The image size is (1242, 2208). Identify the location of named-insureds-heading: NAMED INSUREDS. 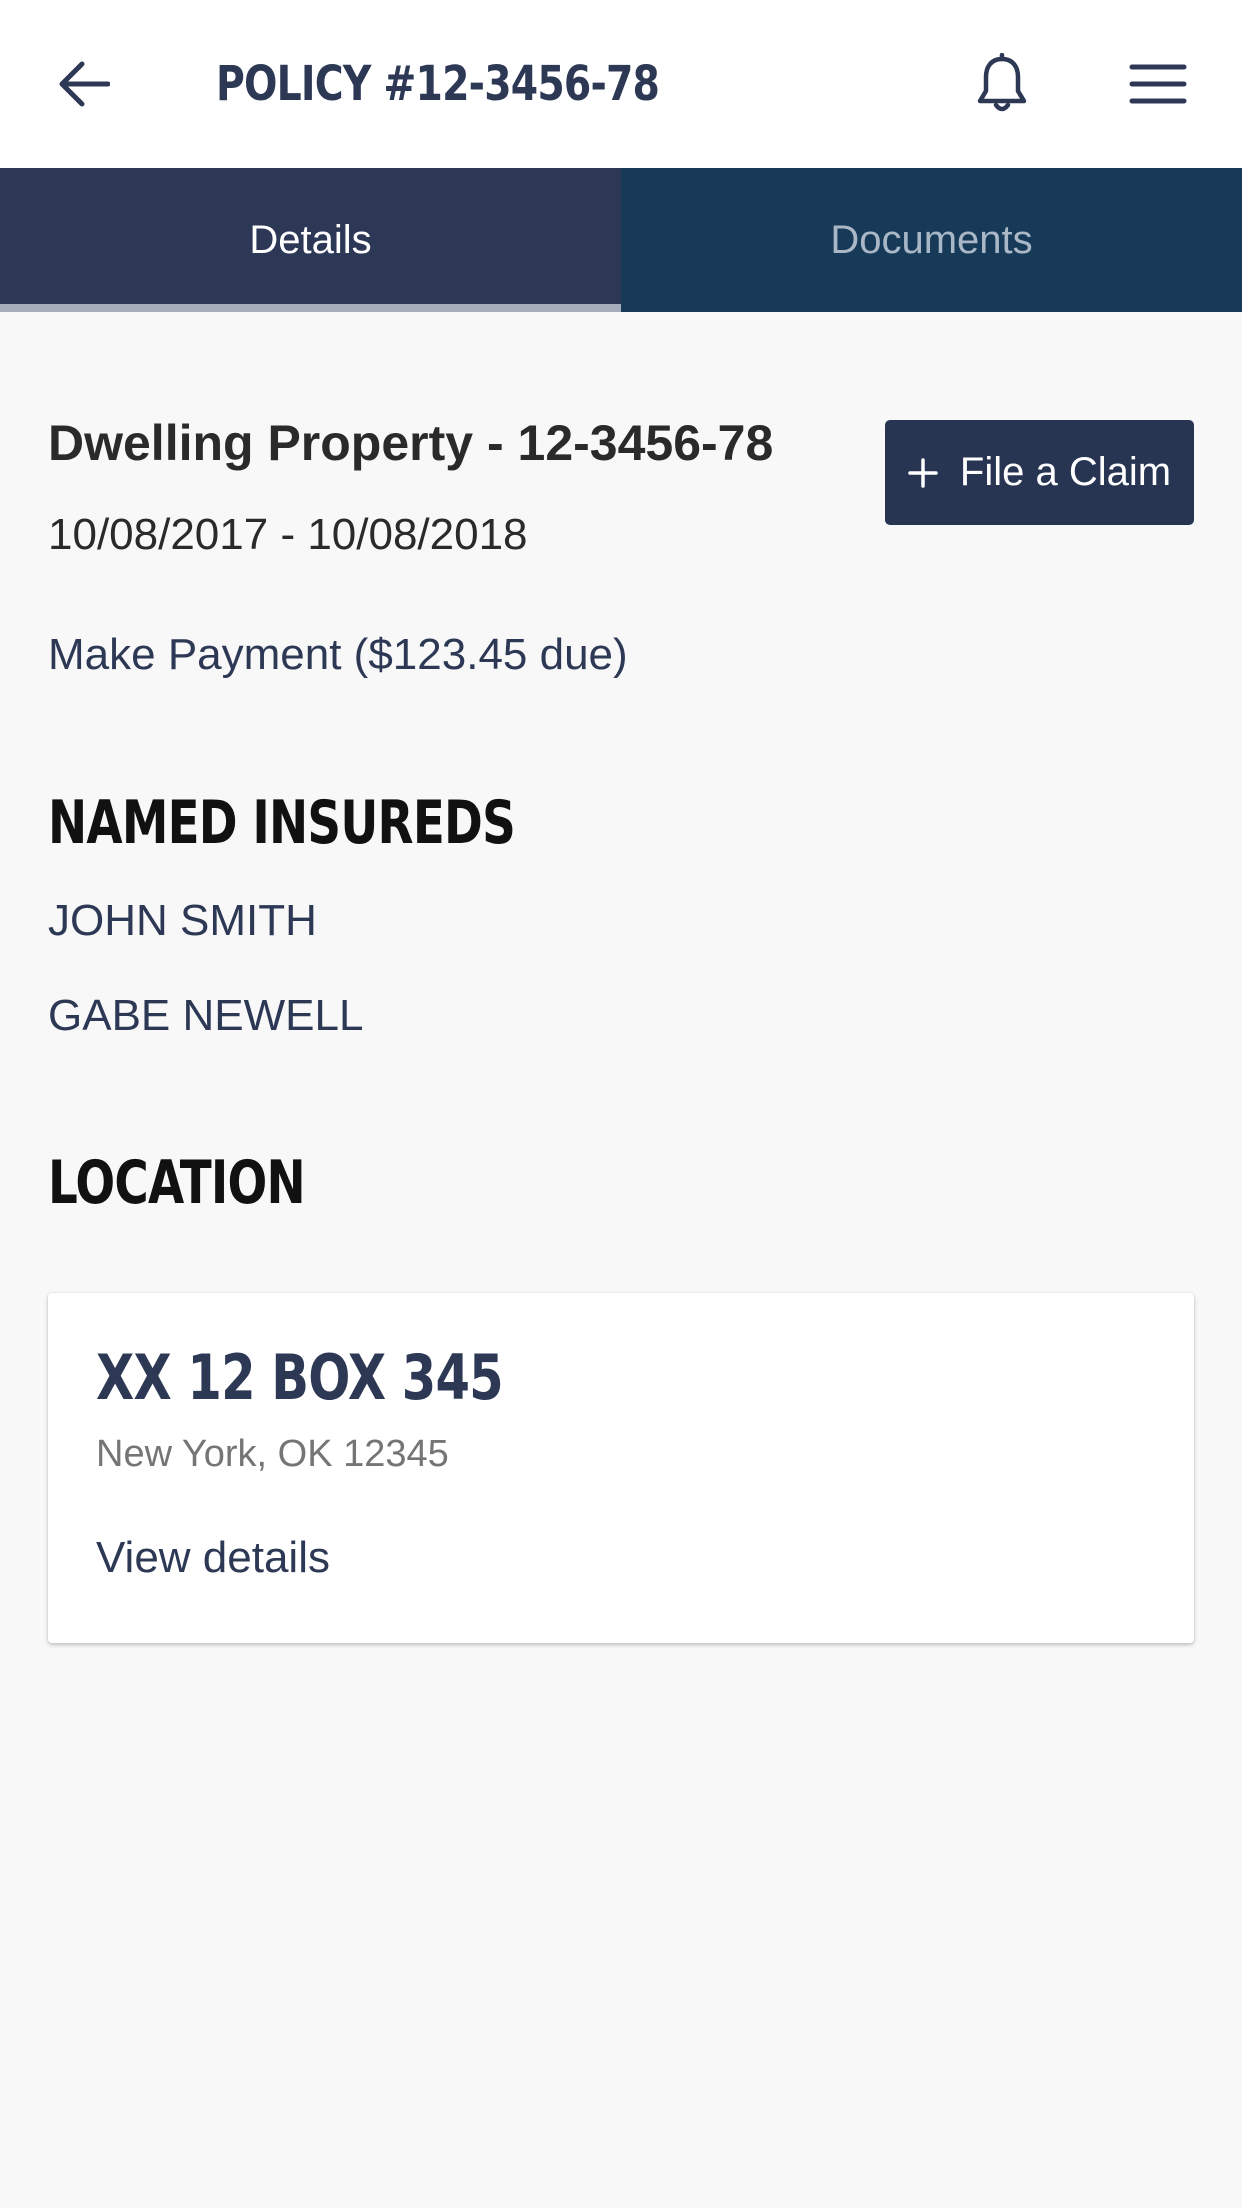
(282, 823).